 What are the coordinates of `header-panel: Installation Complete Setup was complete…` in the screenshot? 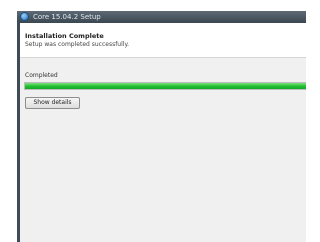 It's located at (163, 40).